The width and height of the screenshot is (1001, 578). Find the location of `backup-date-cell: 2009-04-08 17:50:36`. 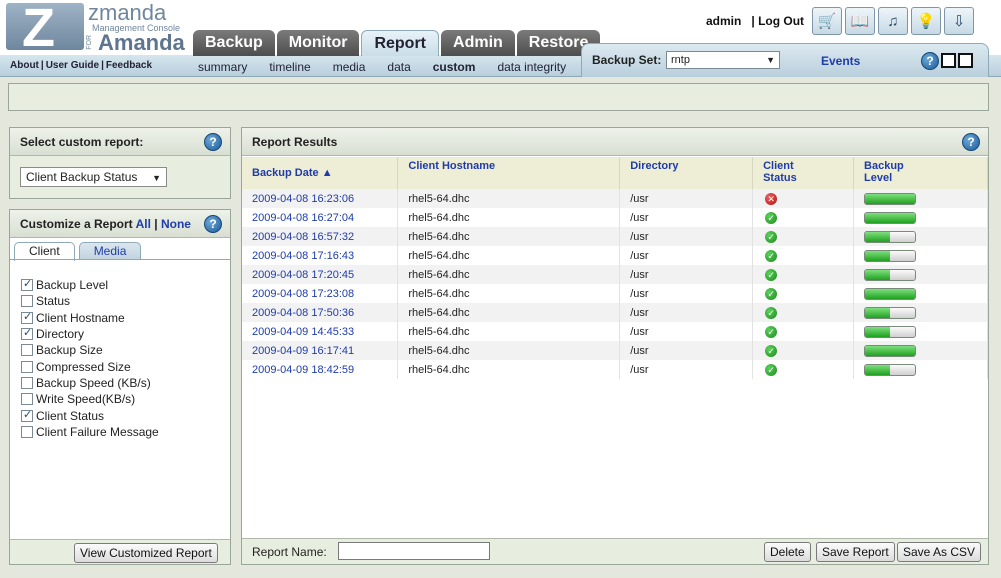

backup-date-cell: 2009-04-08 17:50:36 is located at coordinates (320, 312).